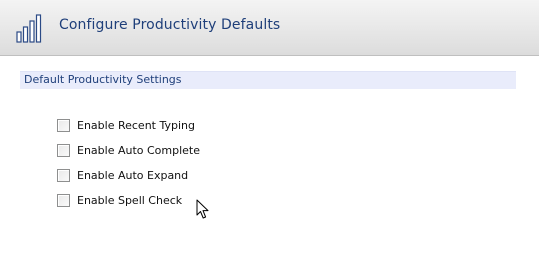  I want to click on enable-spell-check-checkbox, so click(63, 200).